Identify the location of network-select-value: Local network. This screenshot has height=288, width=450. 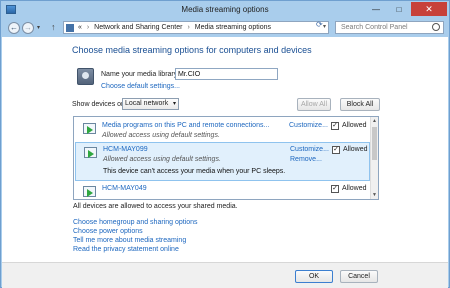
(147, 103).